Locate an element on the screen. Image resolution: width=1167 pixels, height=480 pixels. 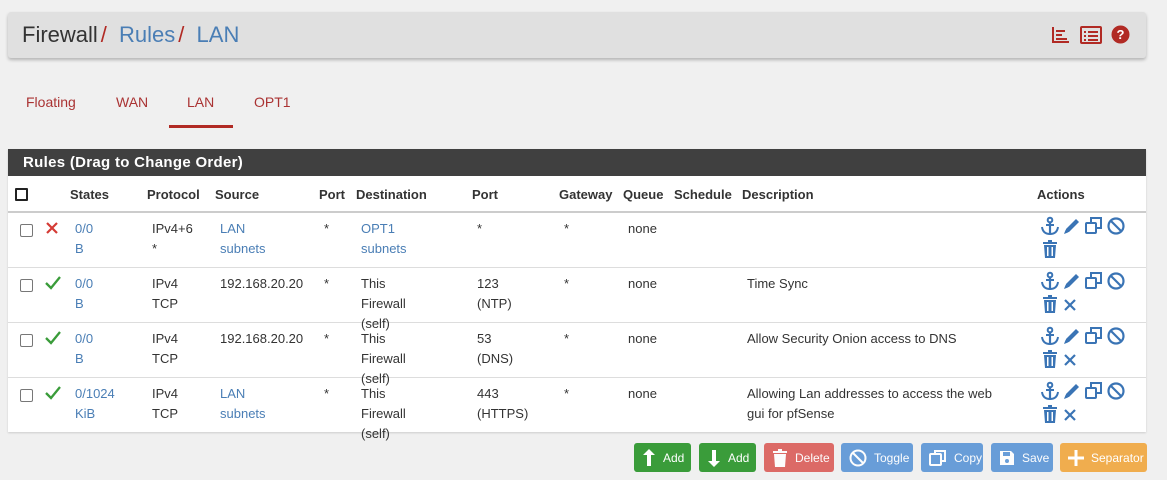
breadcrumb: Firewall / Rules / LAN is located at coordinates (130, 35).